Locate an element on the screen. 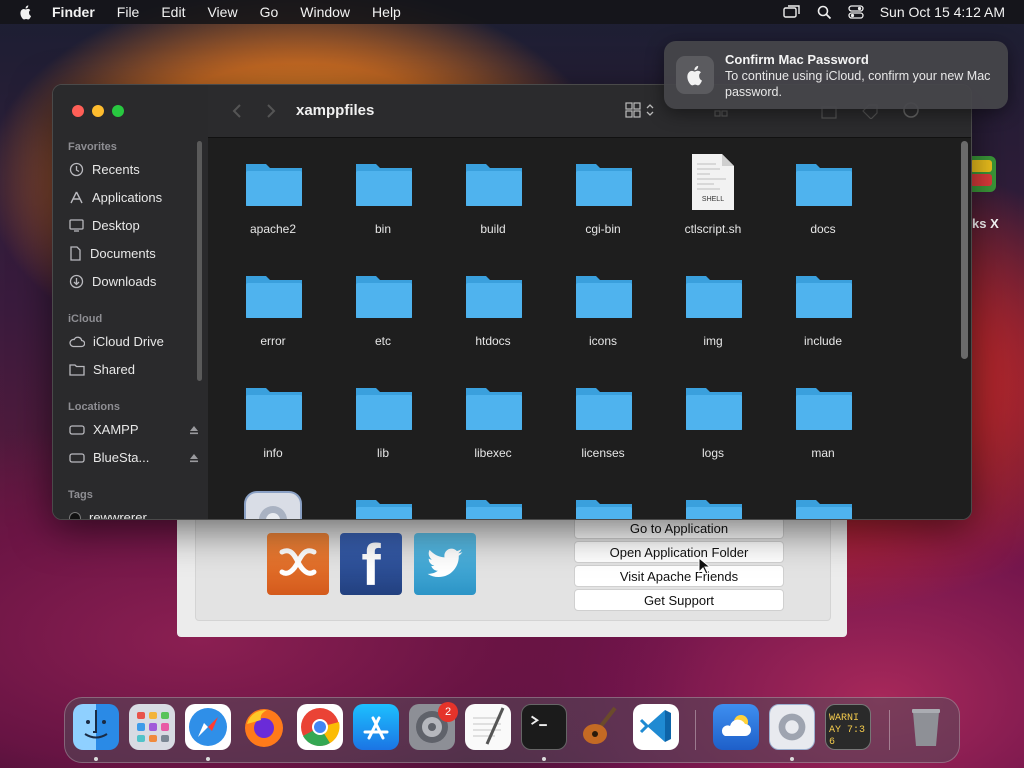  dock-safari-icon is located at coordinates (208, 727).